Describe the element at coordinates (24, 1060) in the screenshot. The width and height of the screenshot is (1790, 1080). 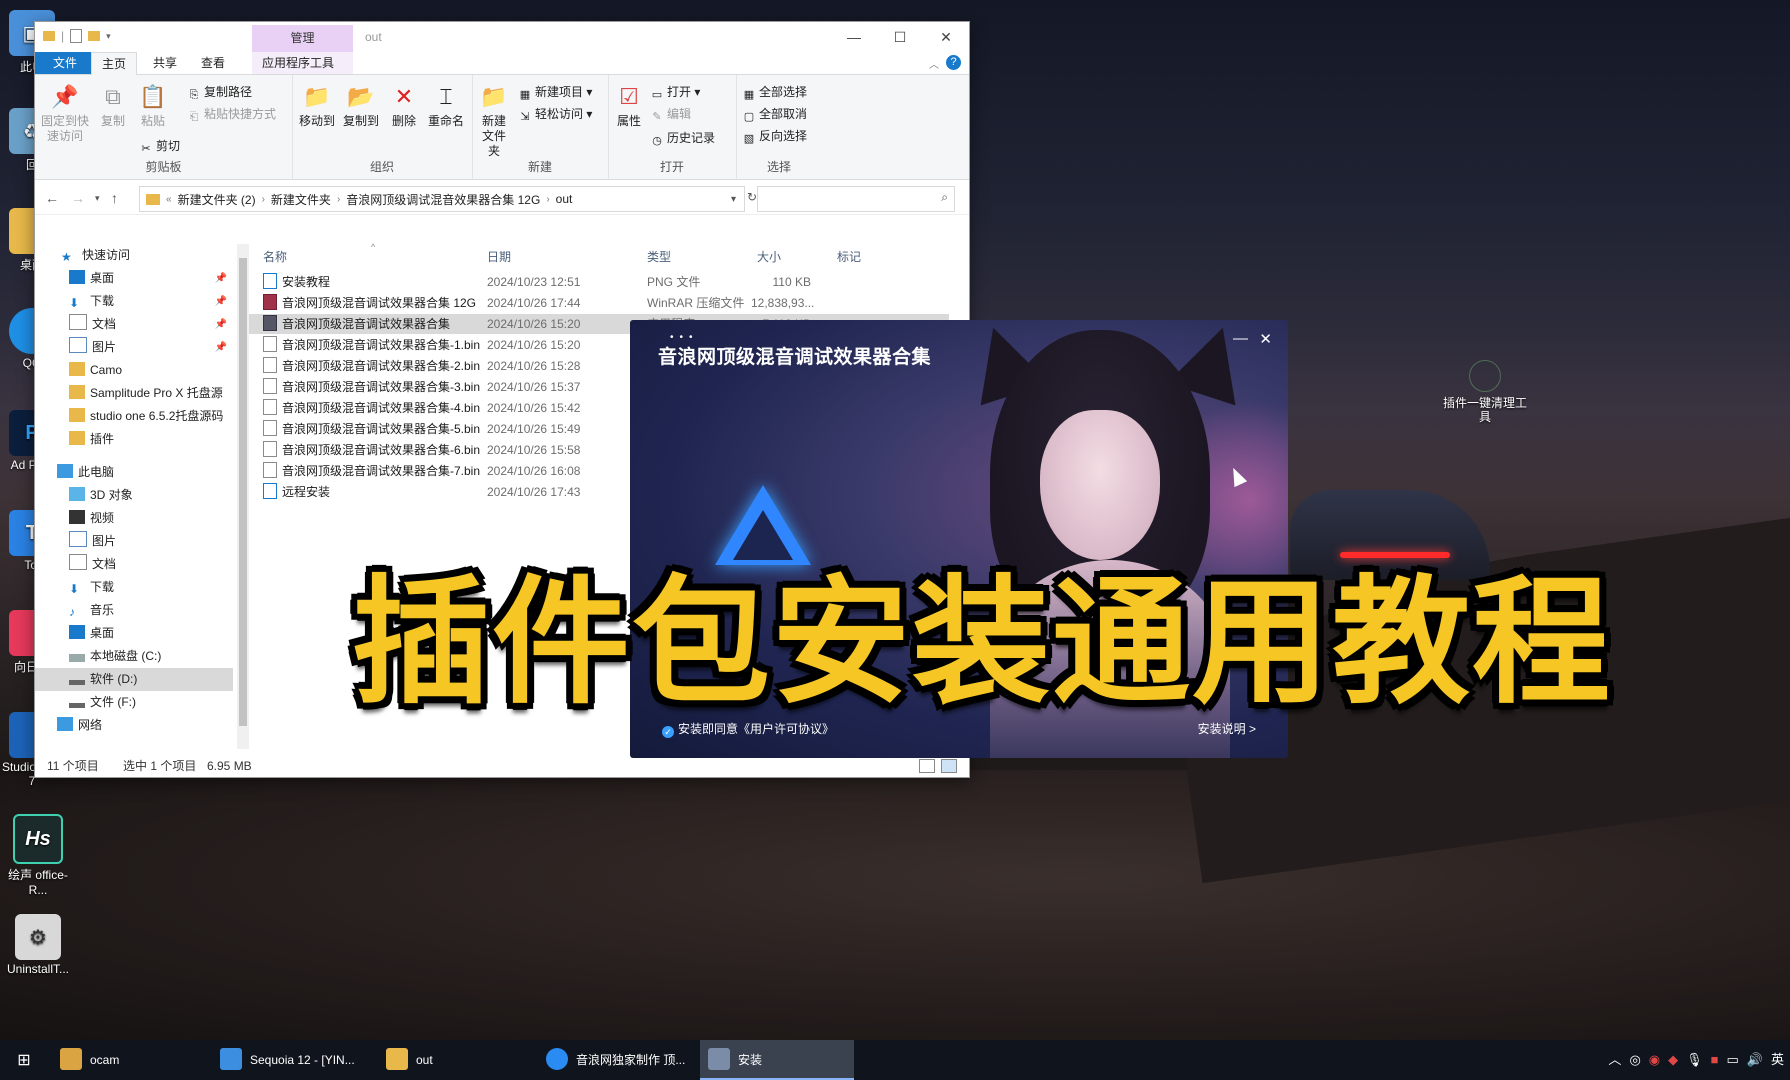
I see `windows-start-icon: ⊞` at that location.